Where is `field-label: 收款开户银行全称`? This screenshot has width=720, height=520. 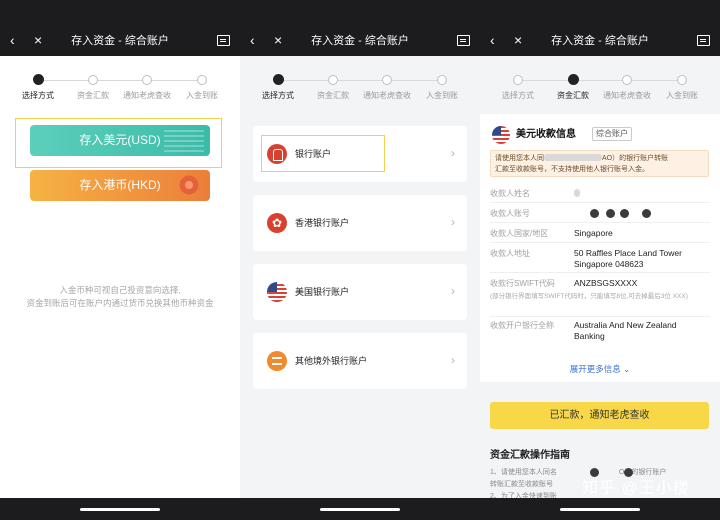
field-label: 收款开户银行全称 is located at coordinates (522, 325).